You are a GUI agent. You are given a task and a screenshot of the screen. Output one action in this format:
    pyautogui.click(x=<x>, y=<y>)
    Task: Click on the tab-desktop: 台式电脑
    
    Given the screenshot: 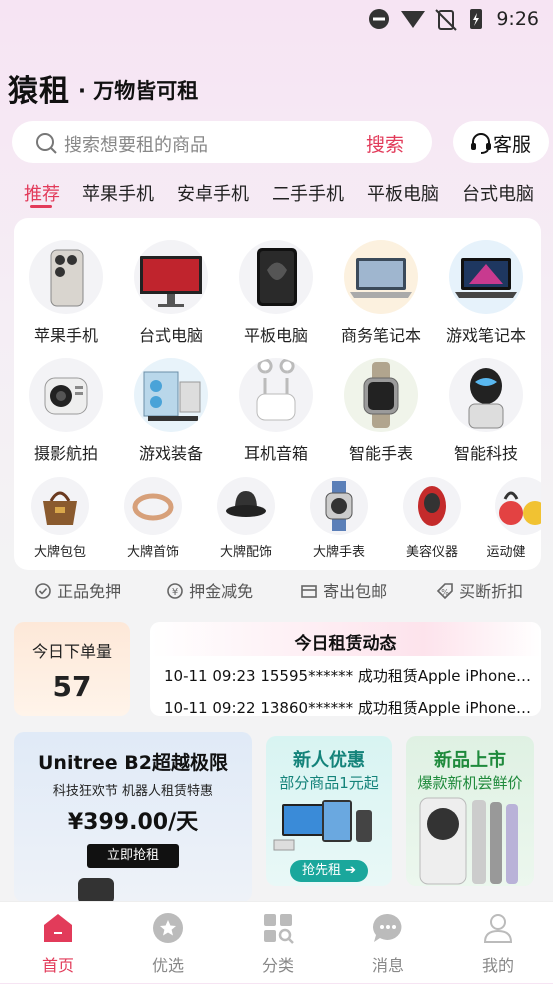 What is the action you would take?
    pyautogui.click(x=498, y=193)
    